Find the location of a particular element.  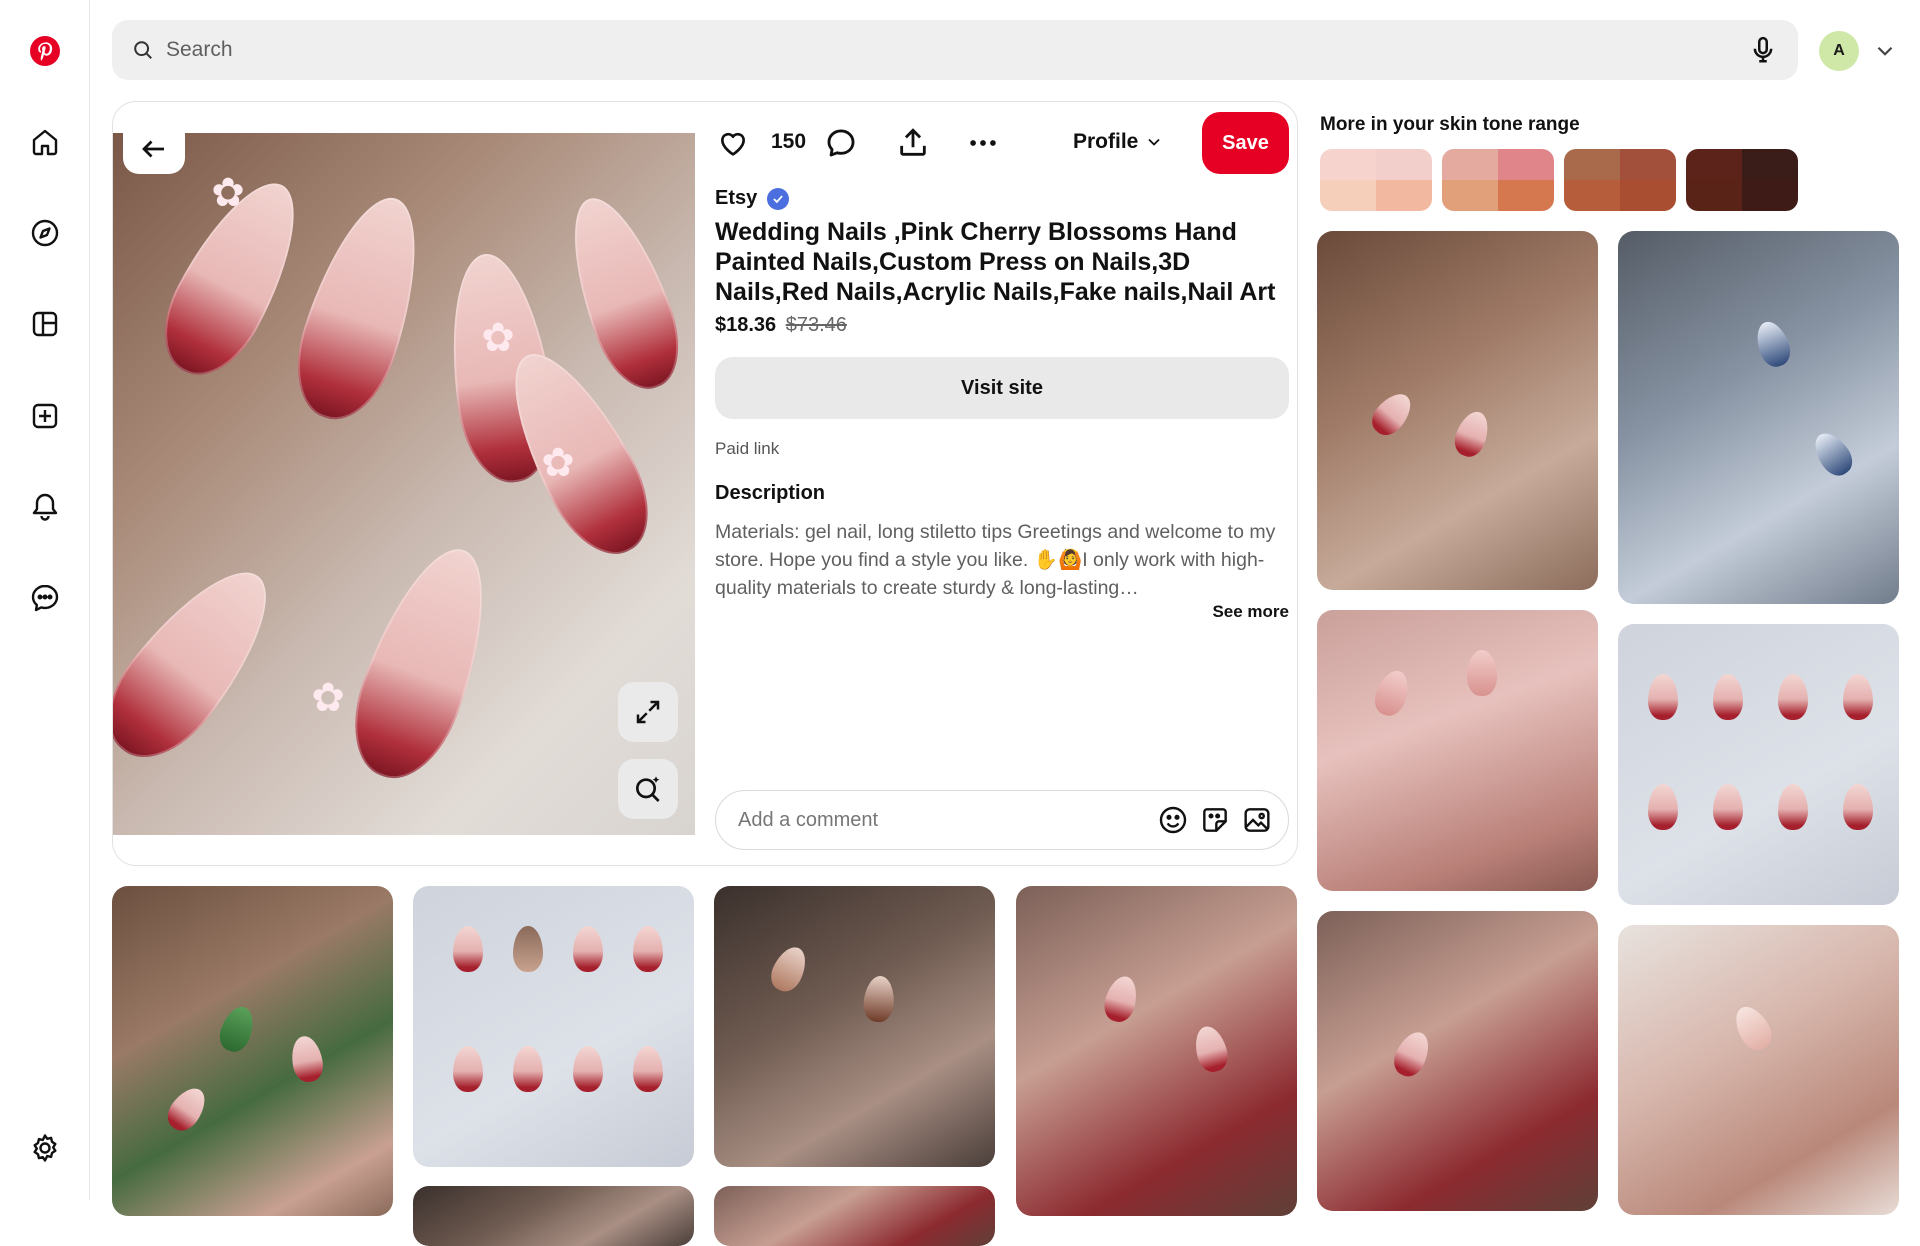

comment-input: Add a comment is located at coordinates (1002, 820).